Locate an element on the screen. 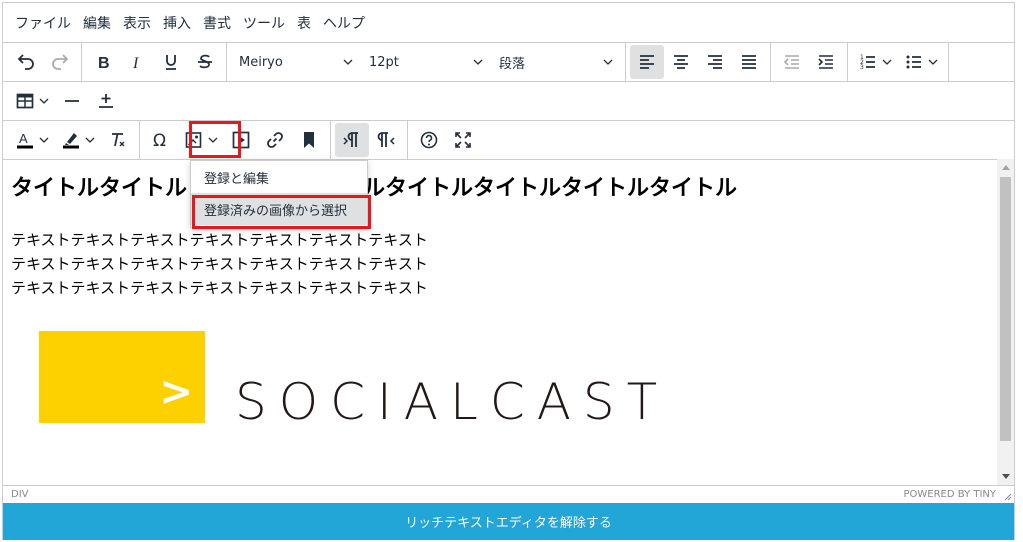 This screenshot has height=542, width=1023. element-path: DIV is located at coordinates (20, 494).